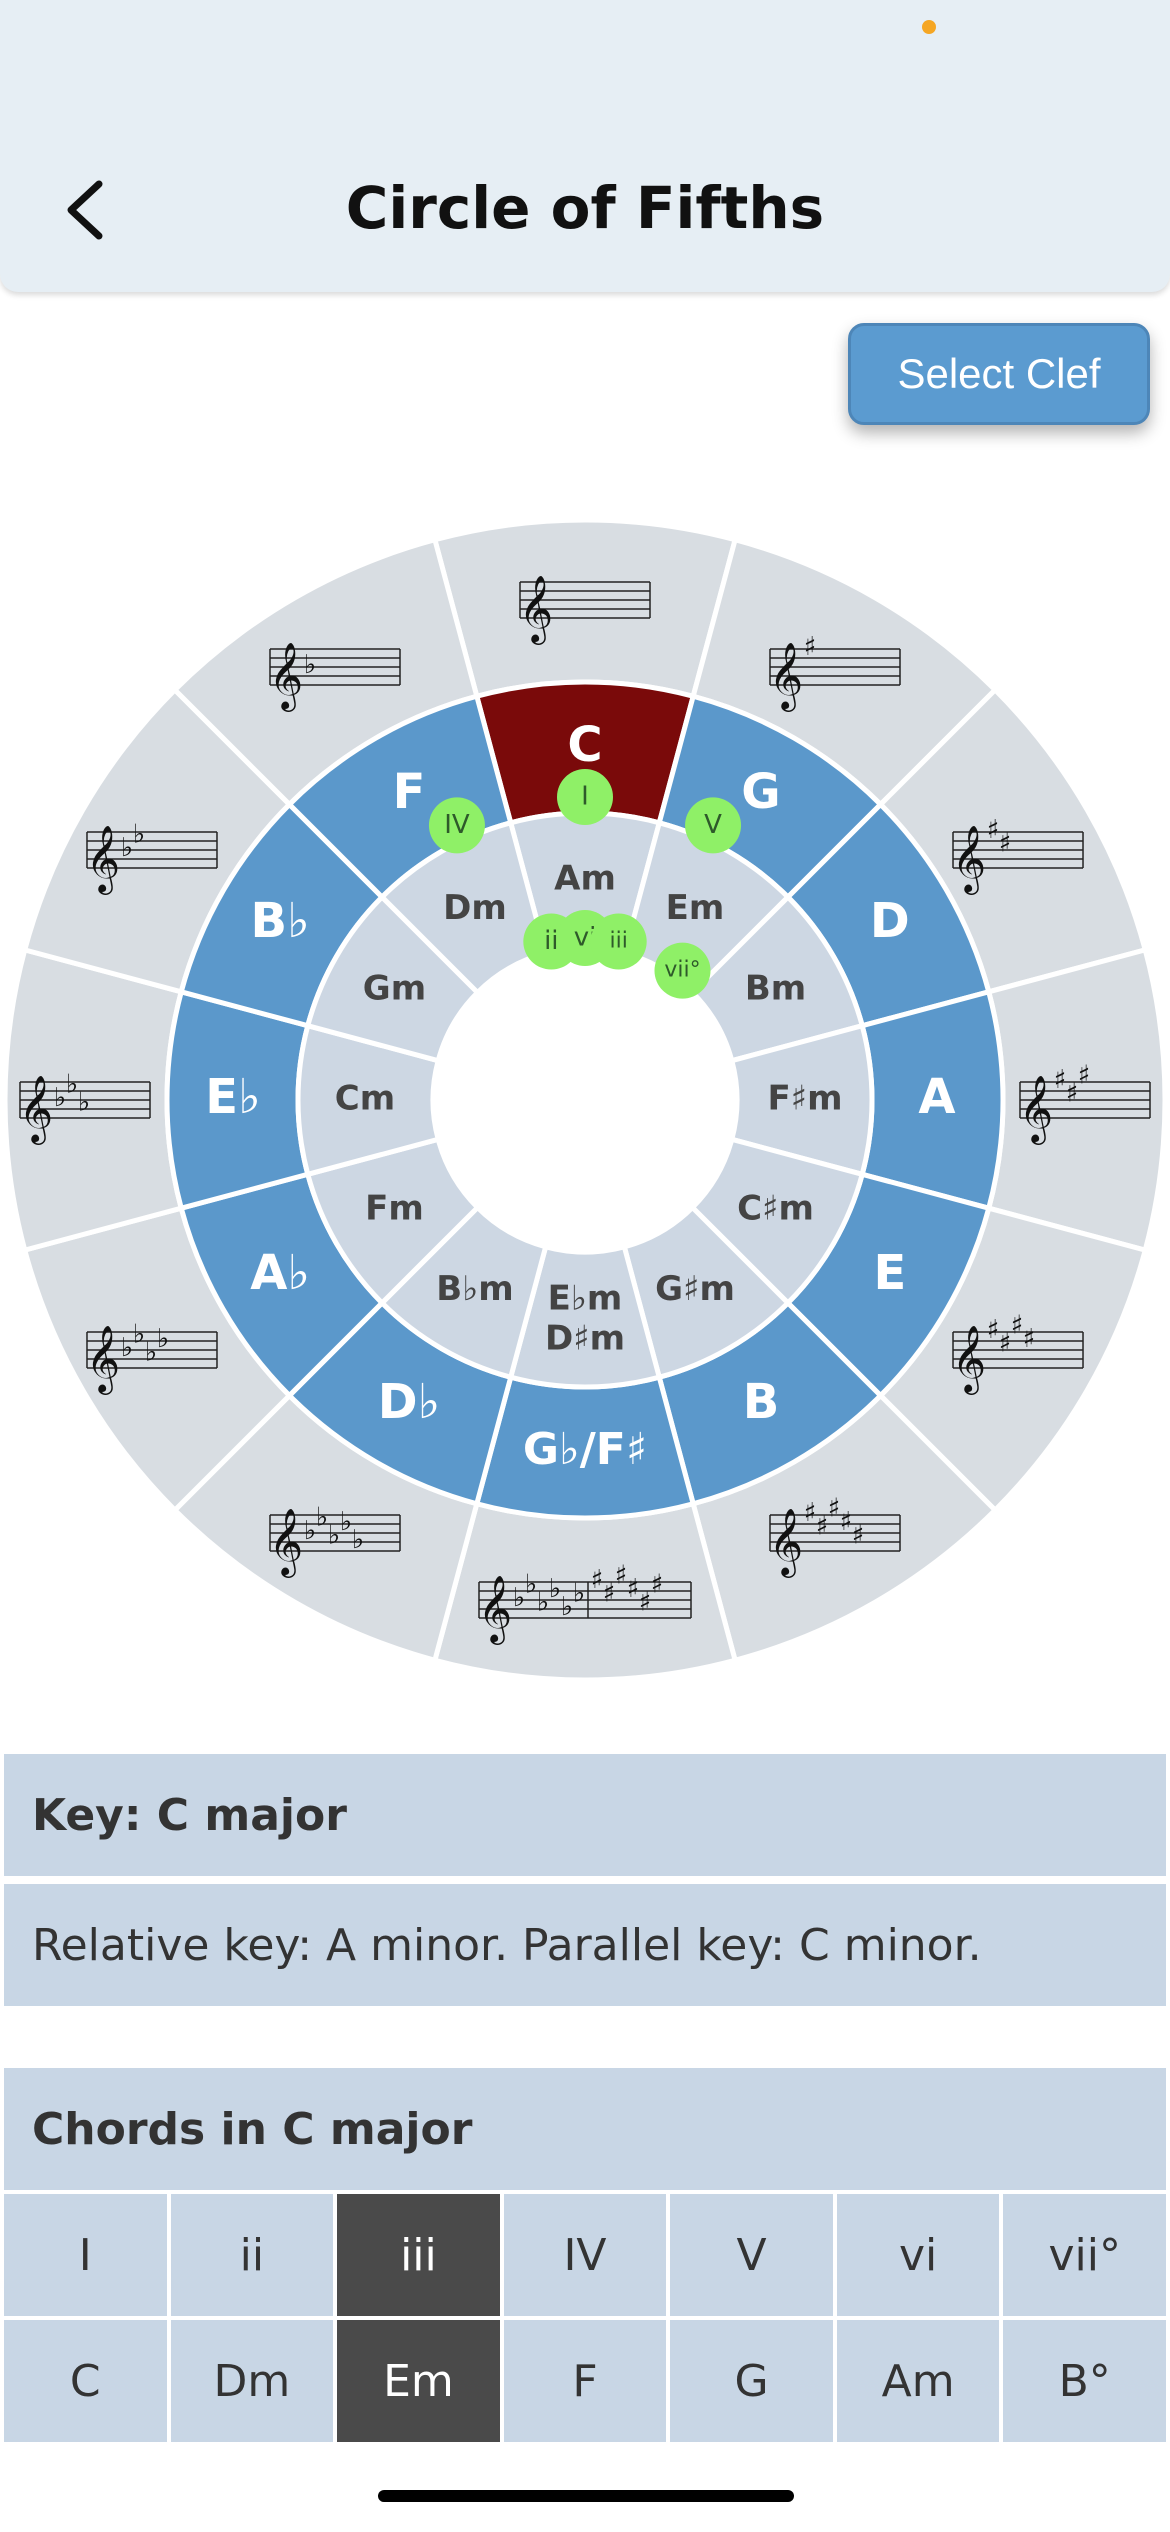  I want to click on major-key-label: A, so click(936, 1097).